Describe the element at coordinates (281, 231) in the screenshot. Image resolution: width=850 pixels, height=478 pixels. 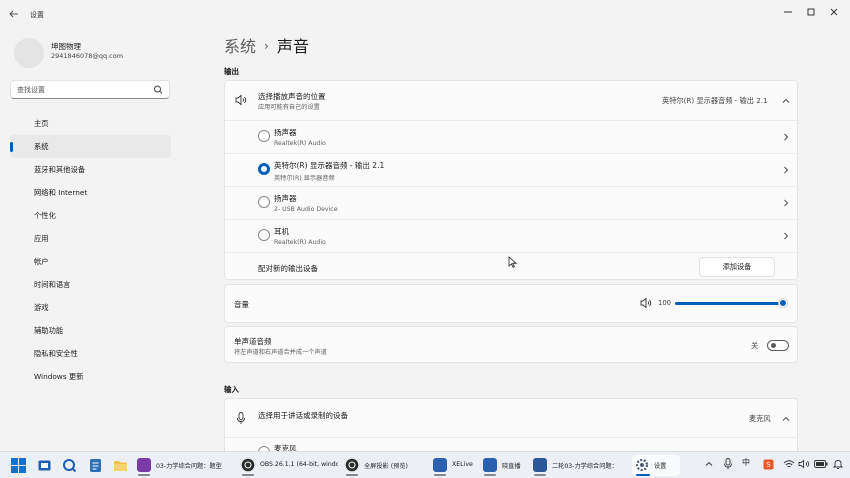
I see `device-name: 耳机` at that location.